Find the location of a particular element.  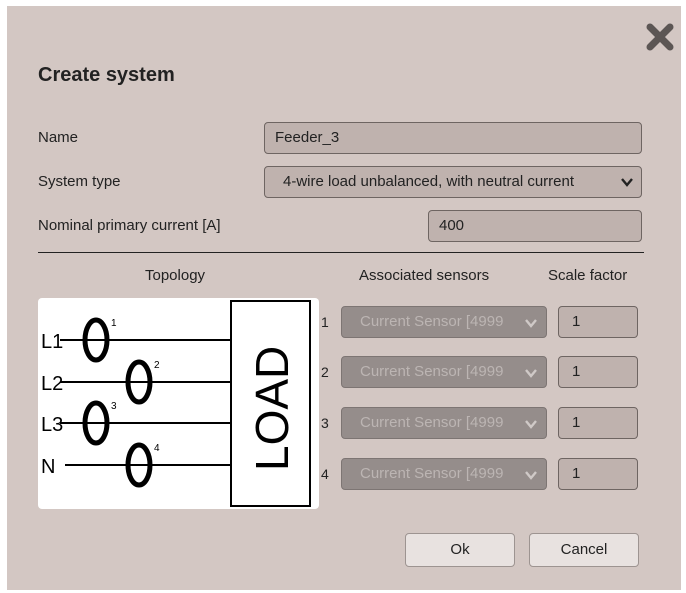

line-l1-label: L1 is located at coordinates (52, 342).